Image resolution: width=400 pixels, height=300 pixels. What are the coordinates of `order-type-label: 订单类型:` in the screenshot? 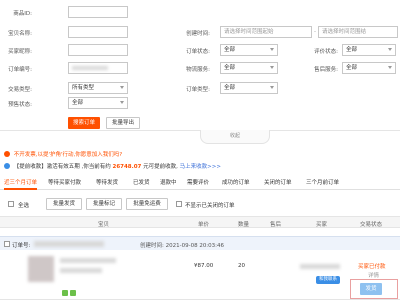 It's located at (198, 90).